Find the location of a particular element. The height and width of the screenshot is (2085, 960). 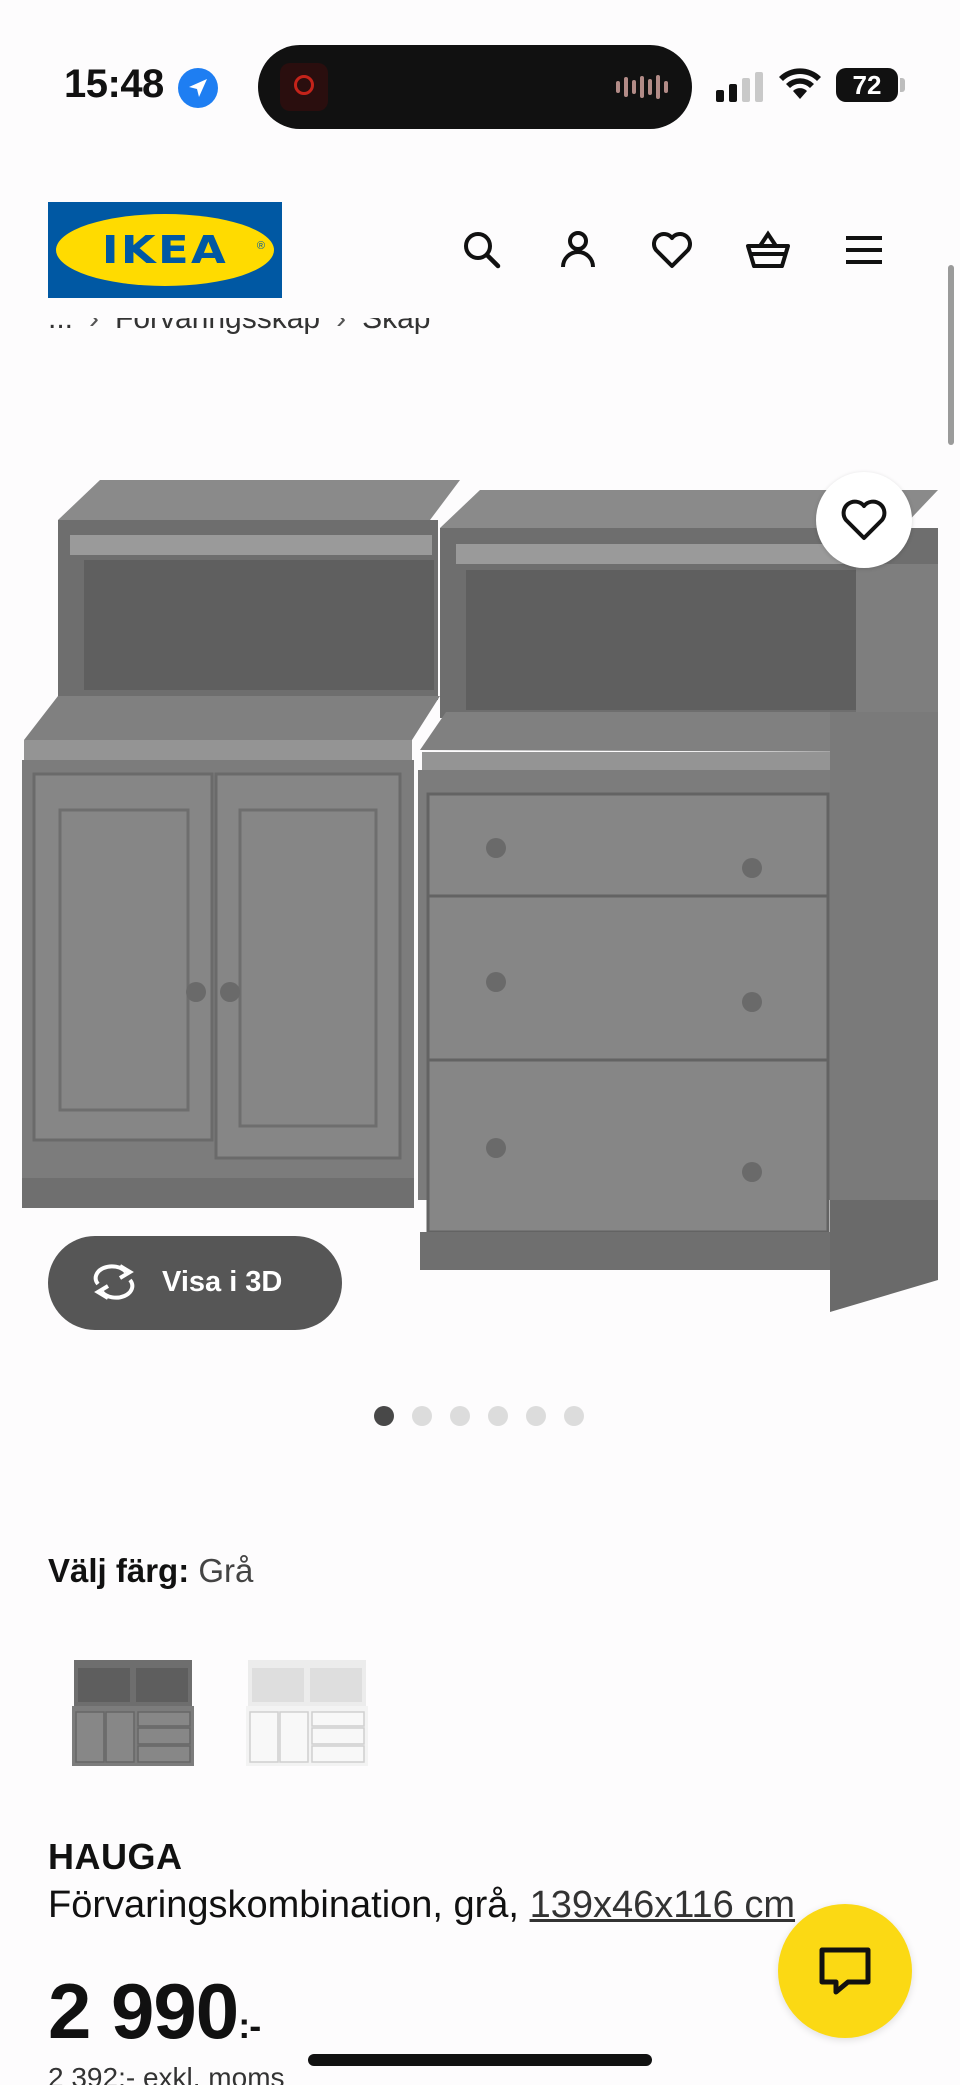

account-icon is located at coordinates (578, 250).